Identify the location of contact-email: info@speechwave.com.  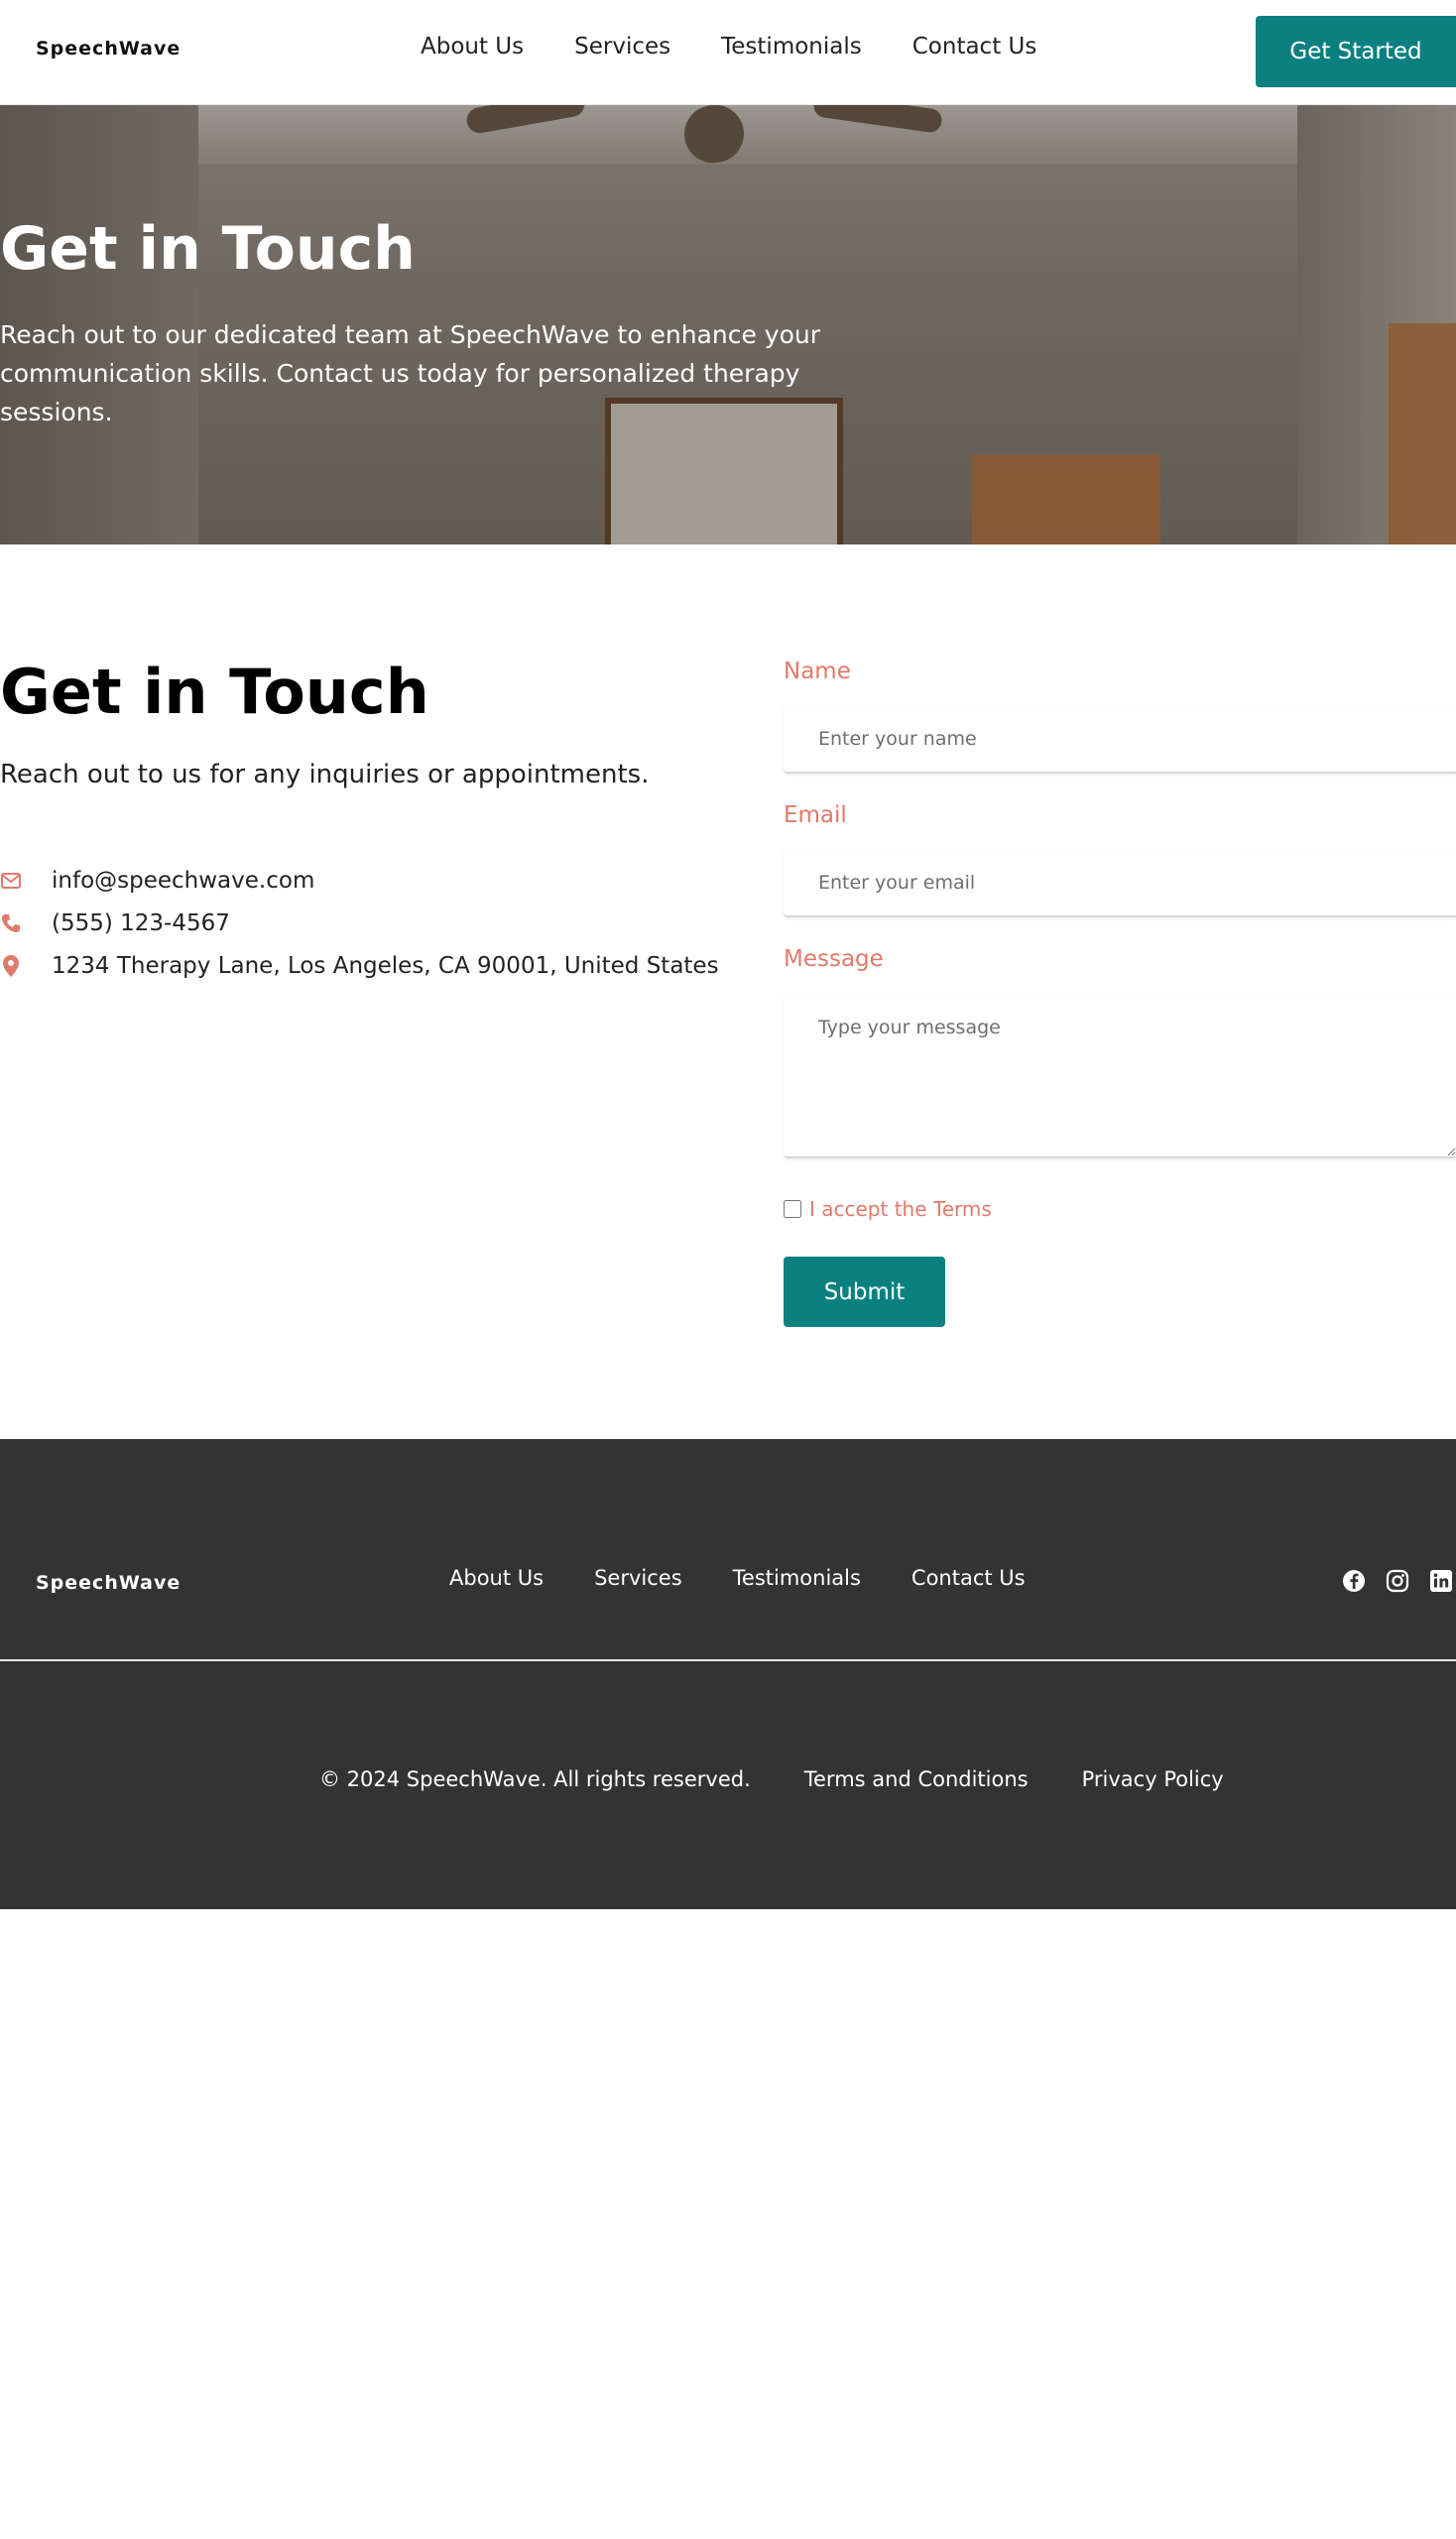
(157, 881).